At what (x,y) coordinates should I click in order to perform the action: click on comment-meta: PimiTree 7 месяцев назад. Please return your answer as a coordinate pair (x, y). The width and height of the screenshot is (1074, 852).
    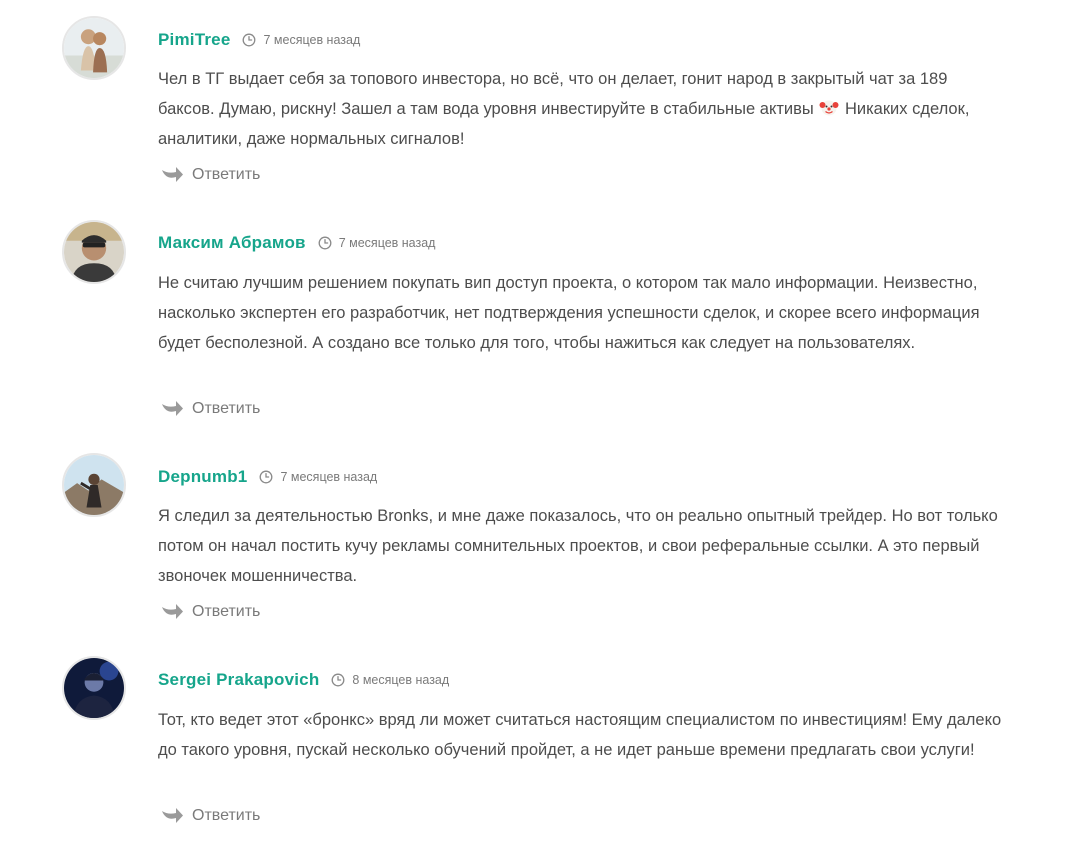
    Looking at the image, I should click on (259, 40).